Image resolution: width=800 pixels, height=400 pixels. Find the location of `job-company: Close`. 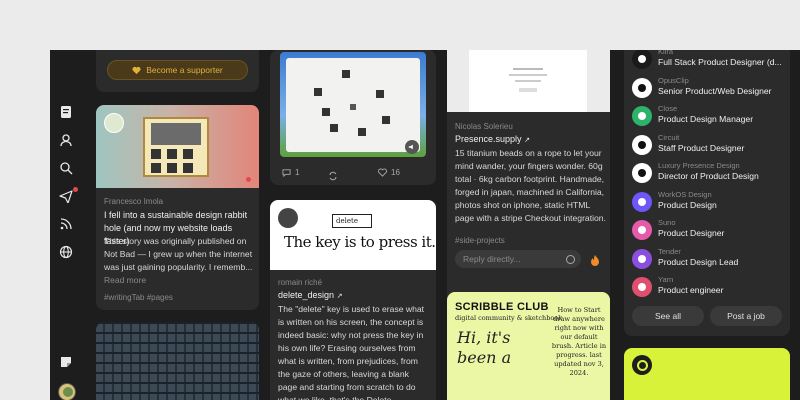

job-company: Close is located at coordinates (668, 108).